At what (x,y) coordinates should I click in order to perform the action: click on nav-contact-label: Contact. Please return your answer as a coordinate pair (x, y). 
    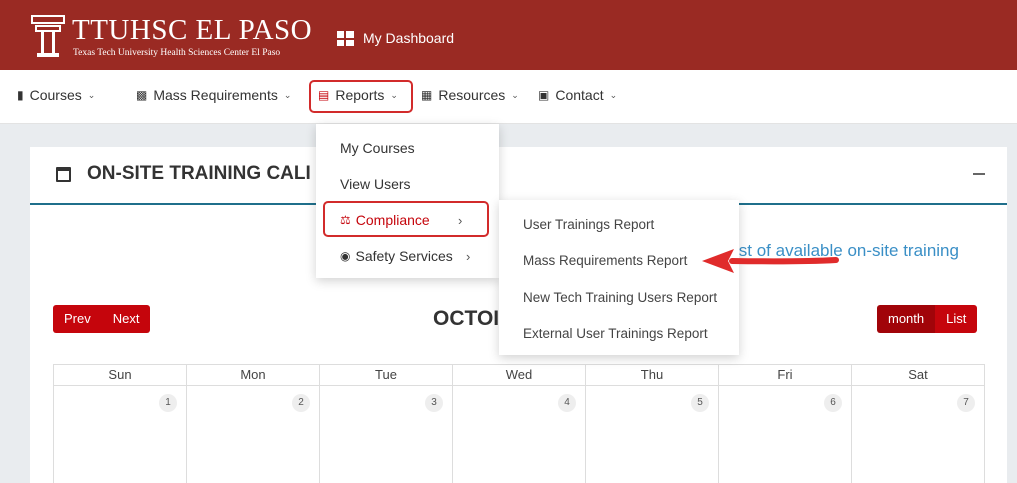
    Looking at the image, I should click on (579, 95).